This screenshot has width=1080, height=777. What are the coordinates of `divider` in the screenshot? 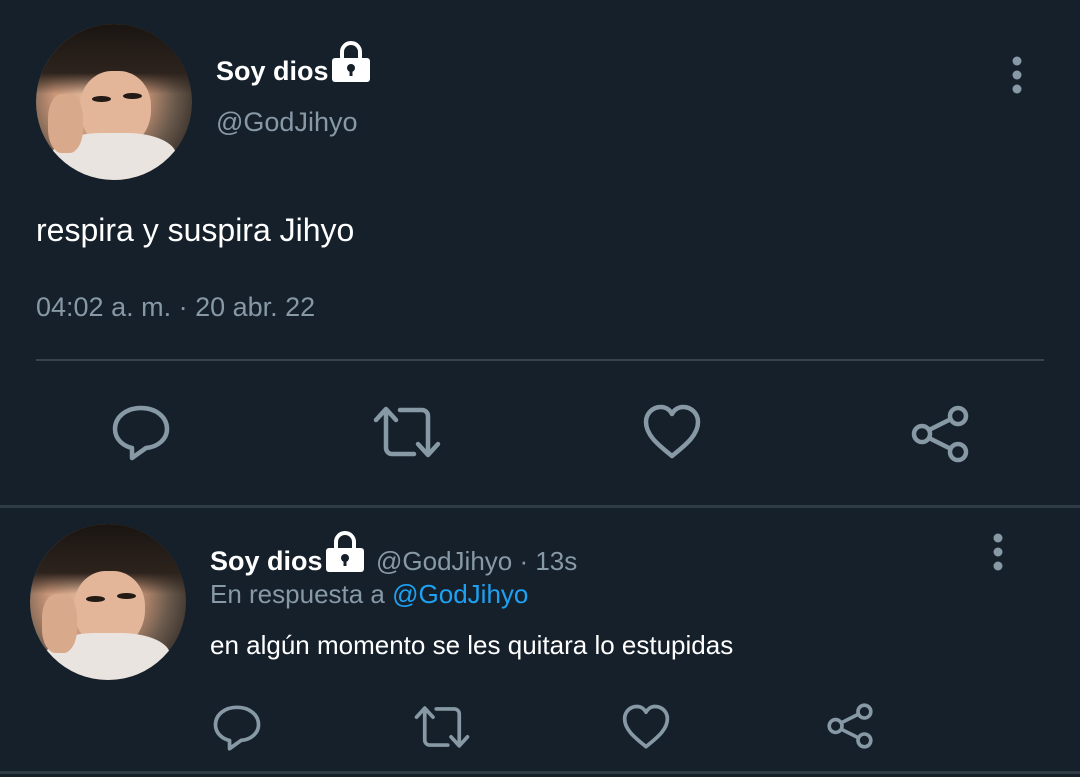 It's located at (540, 360).